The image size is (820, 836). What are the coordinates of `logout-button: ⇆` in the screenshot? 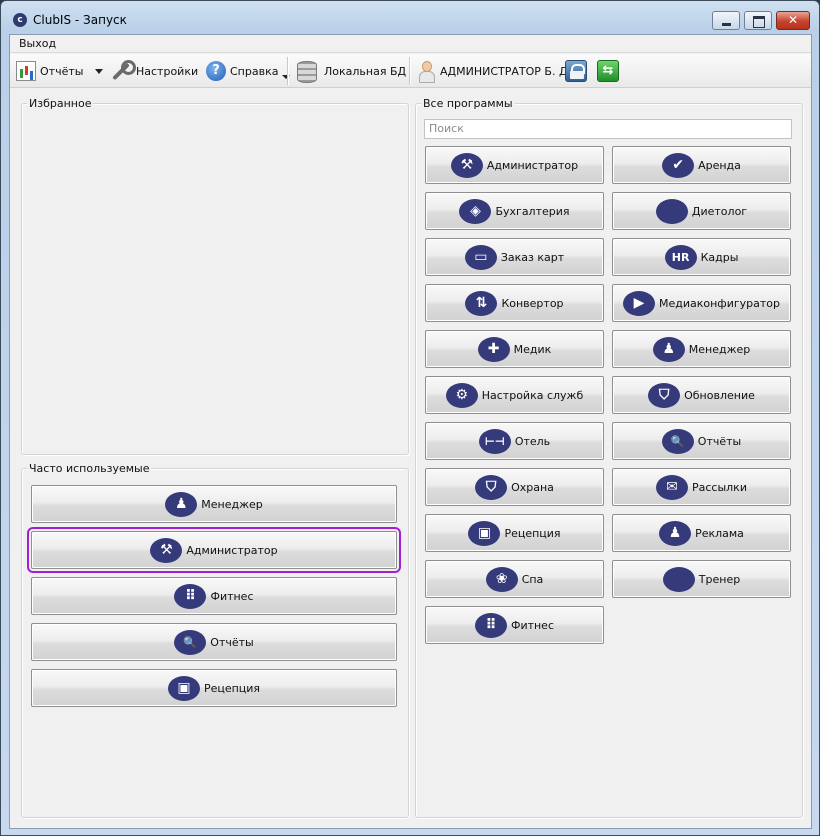 It's located at (608, 71).